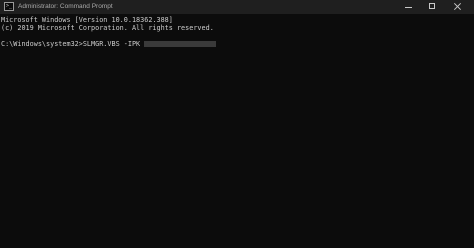  I want to click on close-icon, so click(457, 6).